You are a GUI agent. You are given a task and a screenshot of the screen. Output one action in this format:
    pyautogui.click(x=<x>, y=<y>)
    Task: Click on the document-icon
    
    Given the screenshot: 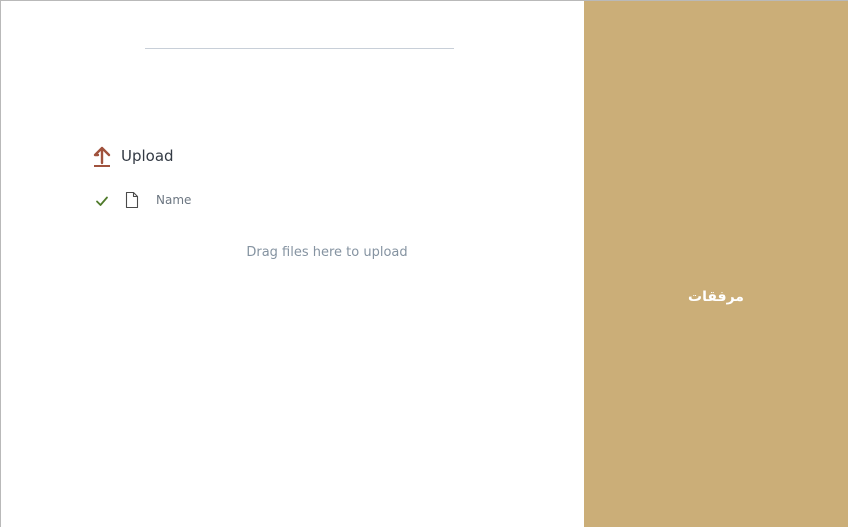 What is the action you would take?
    pyautogui.click(x=132, y=200)
    